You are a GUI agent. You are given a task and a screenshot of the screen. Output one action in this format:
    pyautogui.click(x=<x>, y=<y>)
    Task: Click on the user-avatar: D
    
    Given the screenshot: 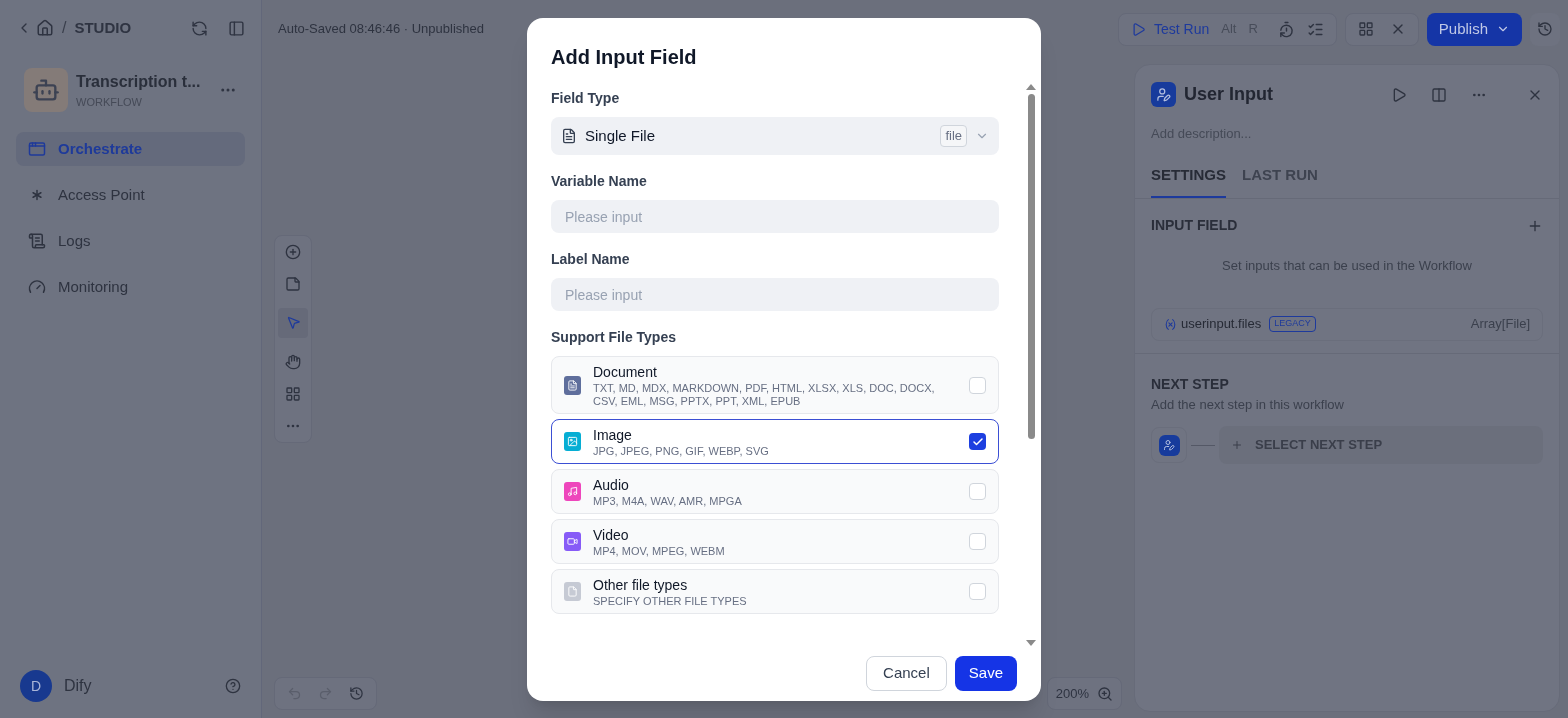 What is the action you would take?
    pyautogui.click(x=36, y=686)
    